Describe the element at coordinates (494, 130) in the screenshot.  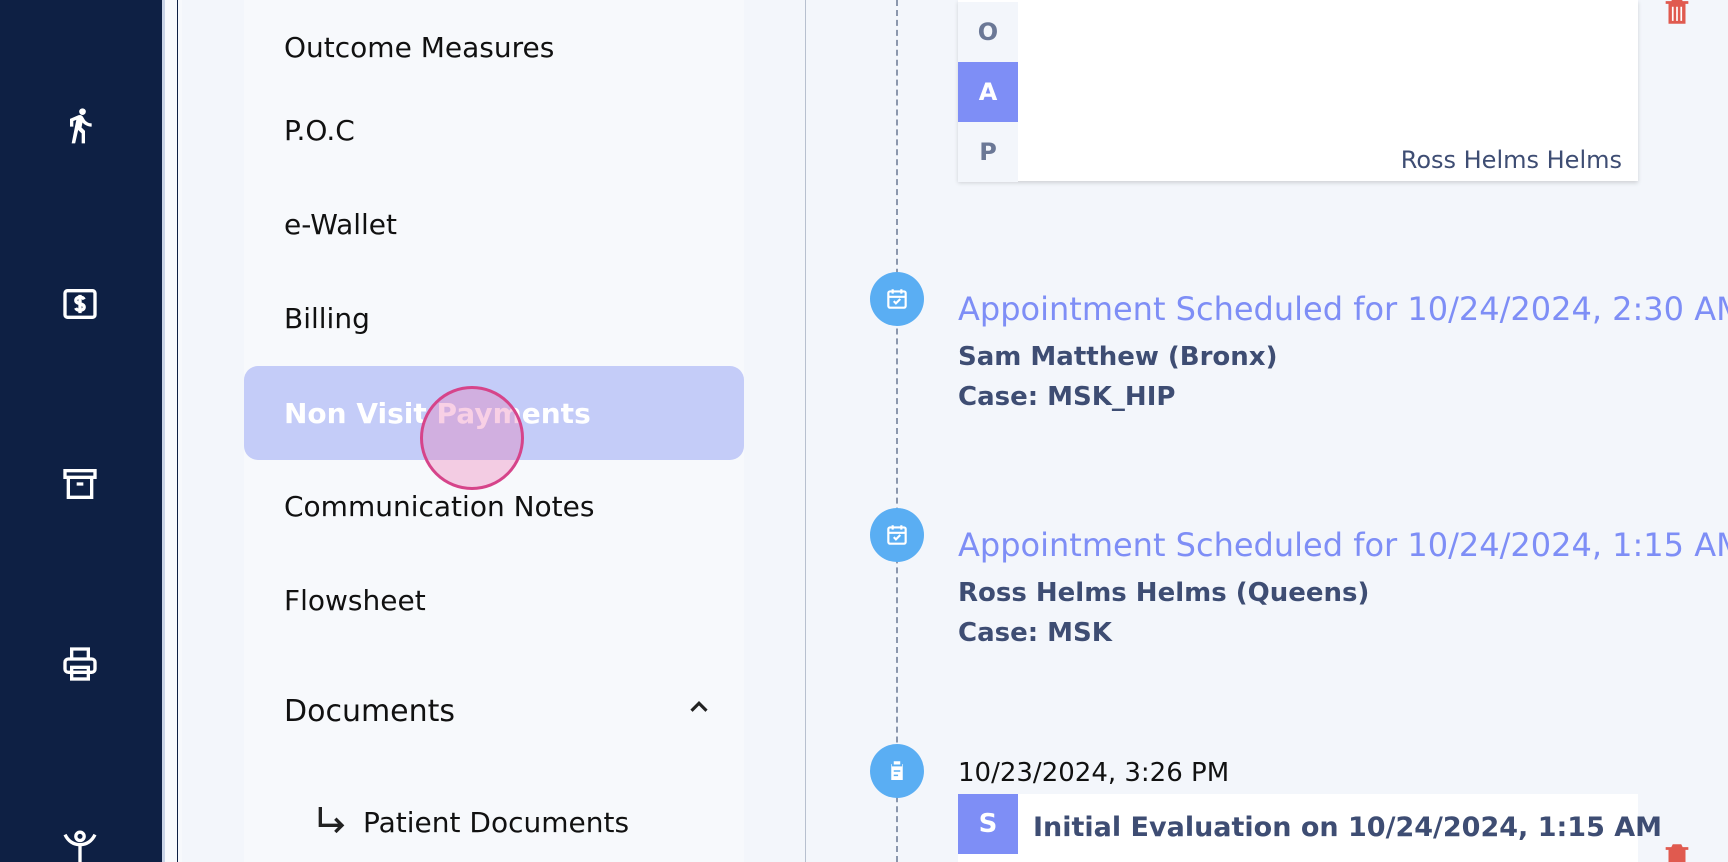
I see `menu-item-poc: P.O.C` at that location.